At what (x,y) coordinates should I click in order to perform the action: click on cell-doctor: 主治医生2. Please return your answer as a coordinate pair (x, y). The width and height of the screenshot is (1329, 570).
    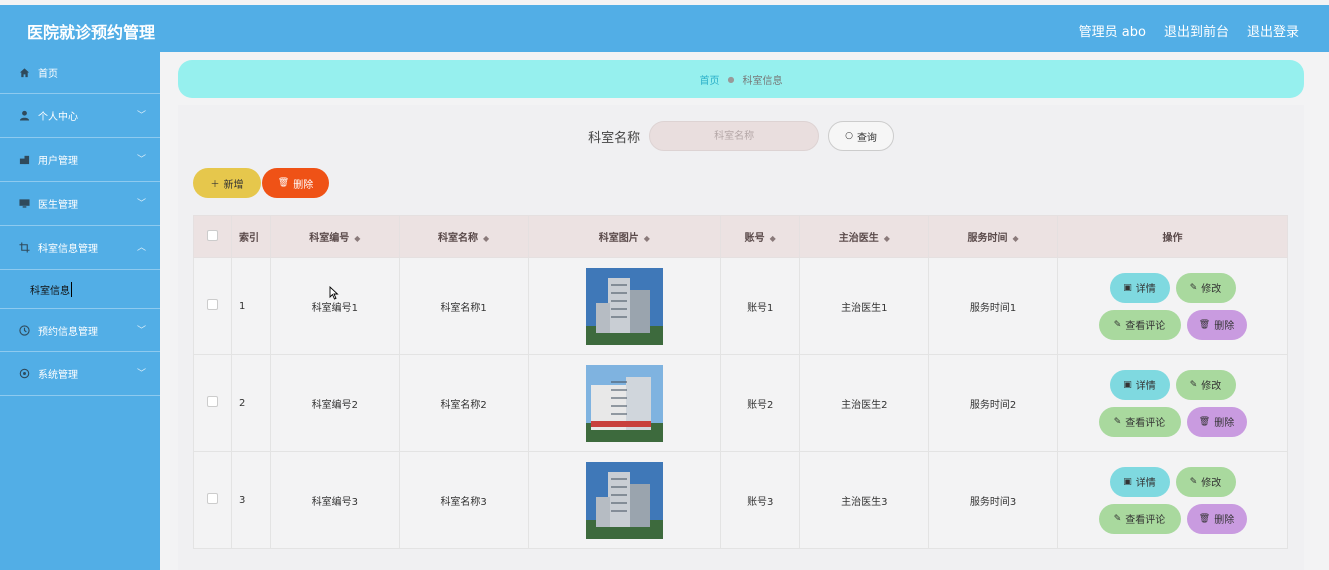
    Looking at the image, I should click on (864, 403).